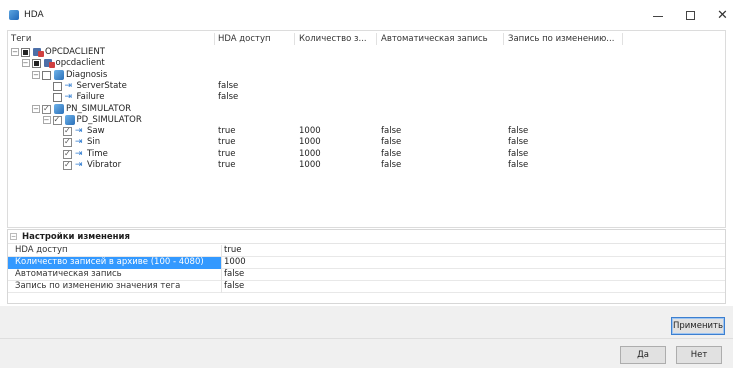  Describe the element at coordinates (115, 263) in the screenshot. I see `property-name: Количество записей в архиве (100 - 4080)` at that location.